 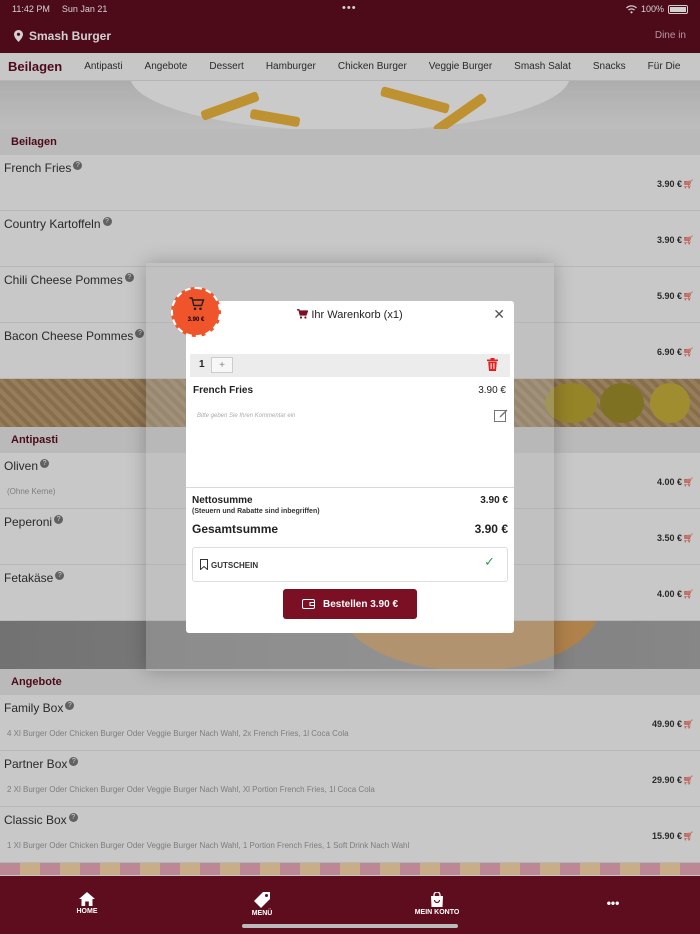 What do you see at coordinates (501, 415) in the screenshot?
I see `edit-icon` at bounding box center [501, 415].